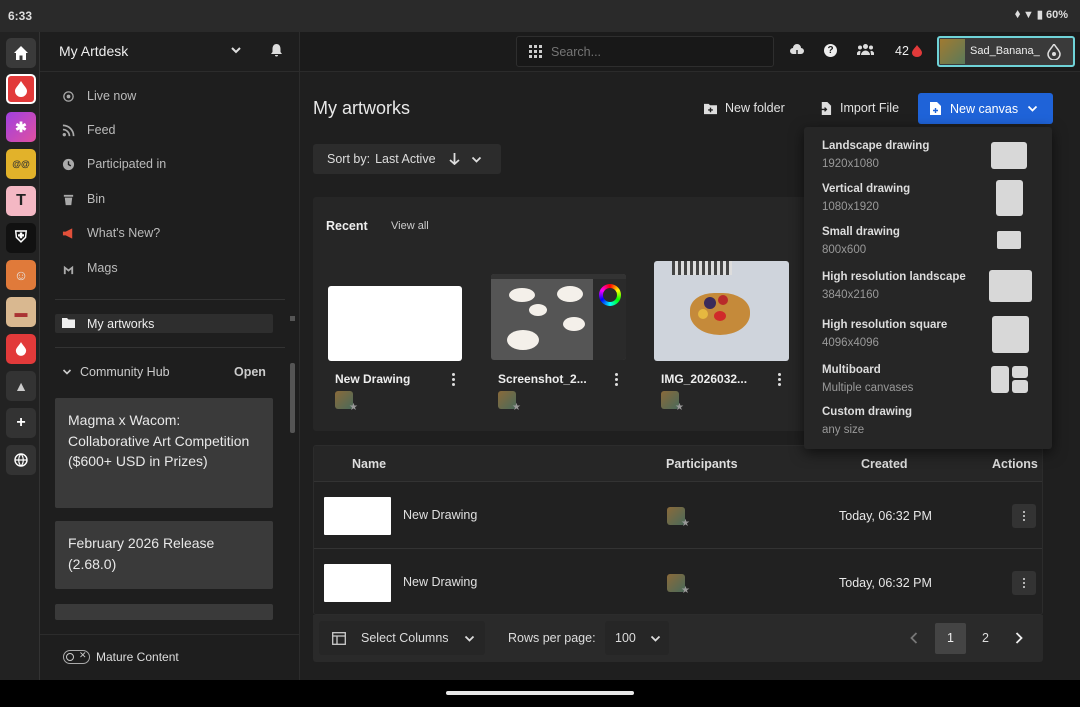 The width and height of the screenshot is (1080, 707). I want to click on status-time: 6:33, so click(20, 16).